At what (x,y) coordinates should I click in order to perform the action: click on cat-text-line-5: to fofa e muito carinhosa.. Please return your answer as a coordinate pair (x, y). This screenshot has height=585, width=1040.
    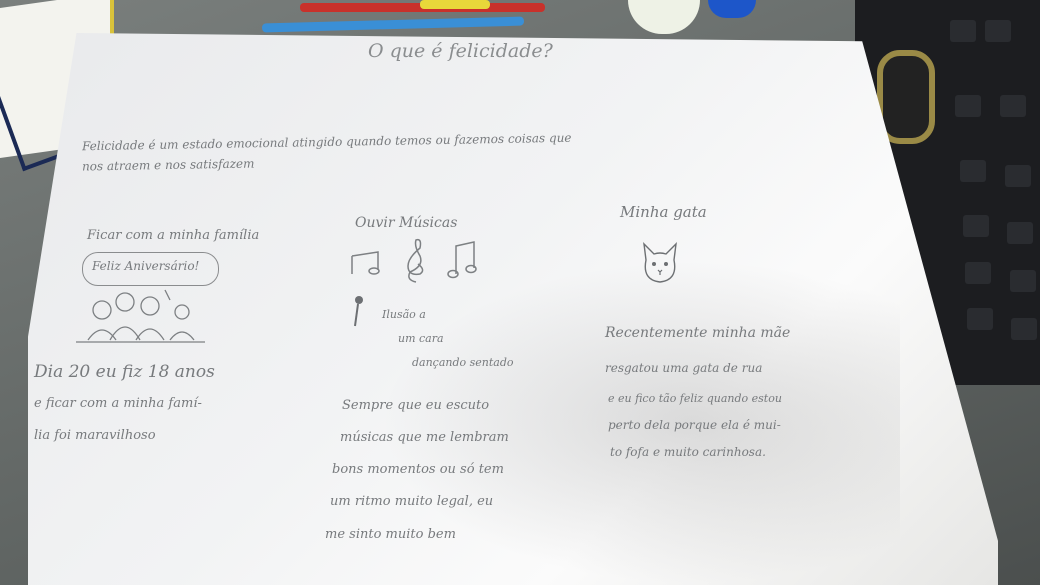
    Looking at the image, I should click on (688, 452).